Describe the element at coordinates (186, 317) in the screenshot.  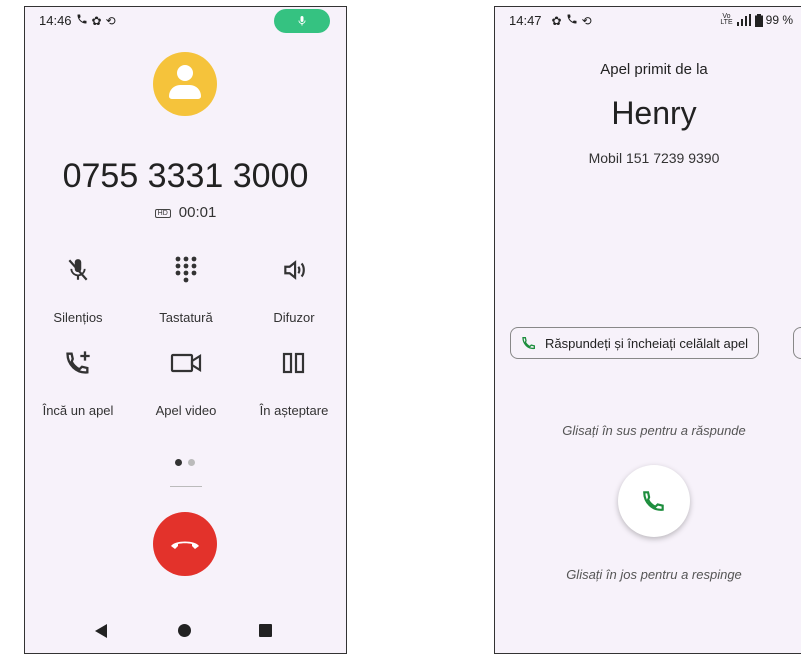
I see `keypad-label: Tastatură` at that location.